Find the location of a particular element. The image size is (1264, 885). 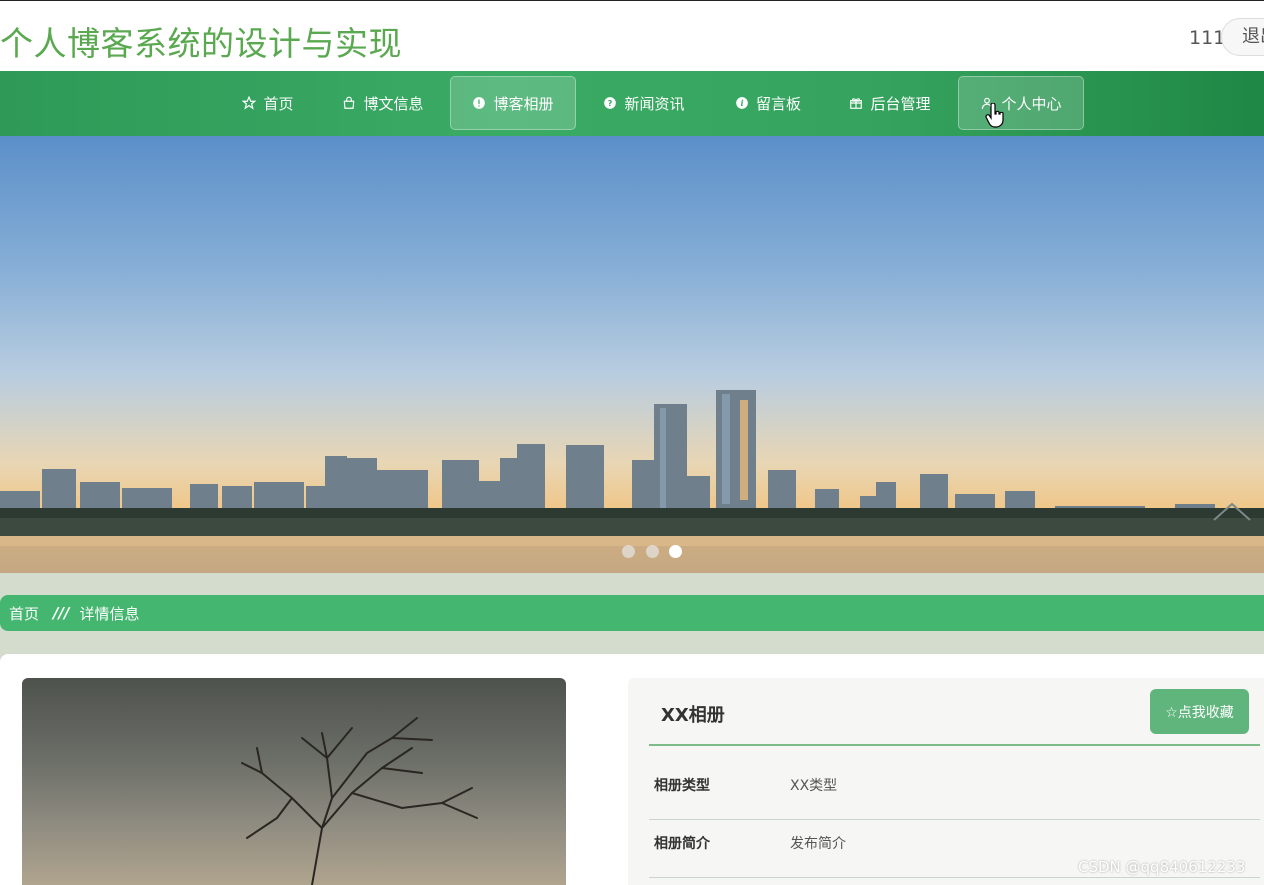

hand-cursor-icon is located at coordinates (995, 115).